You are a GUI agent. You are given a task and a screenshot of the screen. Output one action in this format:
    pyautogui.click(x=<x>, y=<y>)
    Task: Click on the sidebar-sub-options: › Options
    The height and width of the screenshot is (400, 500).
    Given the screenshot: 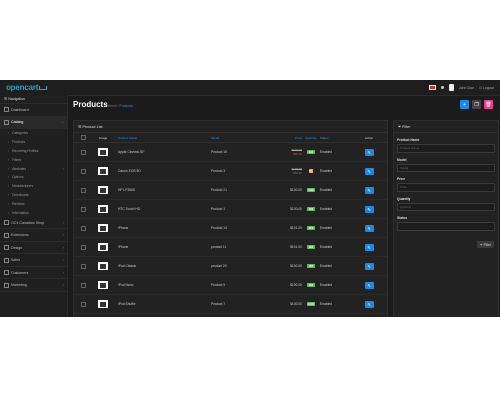 What is the action you would take?
    pyautogui.click(x=33, y=177)
    